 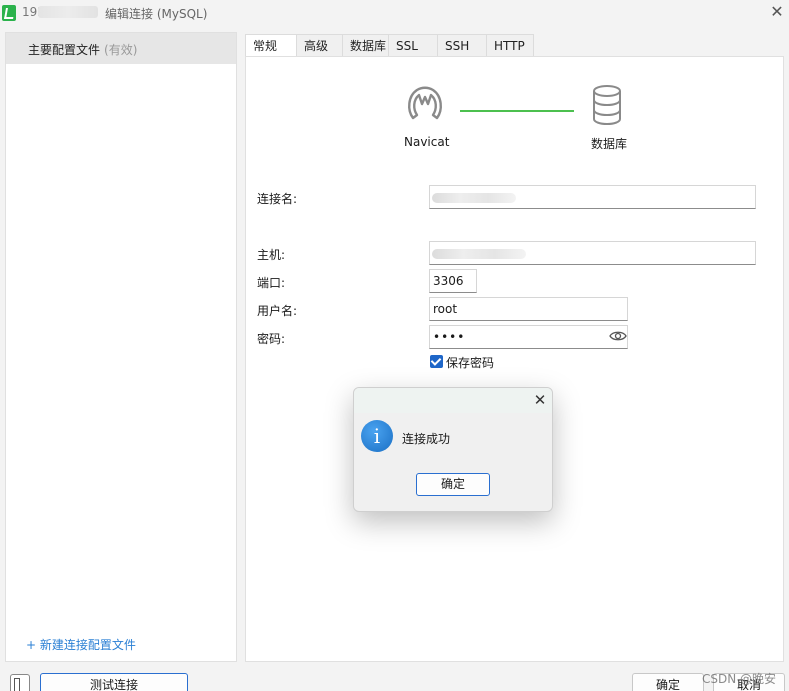 What do you see at coordinates (426, 439) in the screenshot?
I see `dialog-message: 连接成功` at bounding box center [426, 439].